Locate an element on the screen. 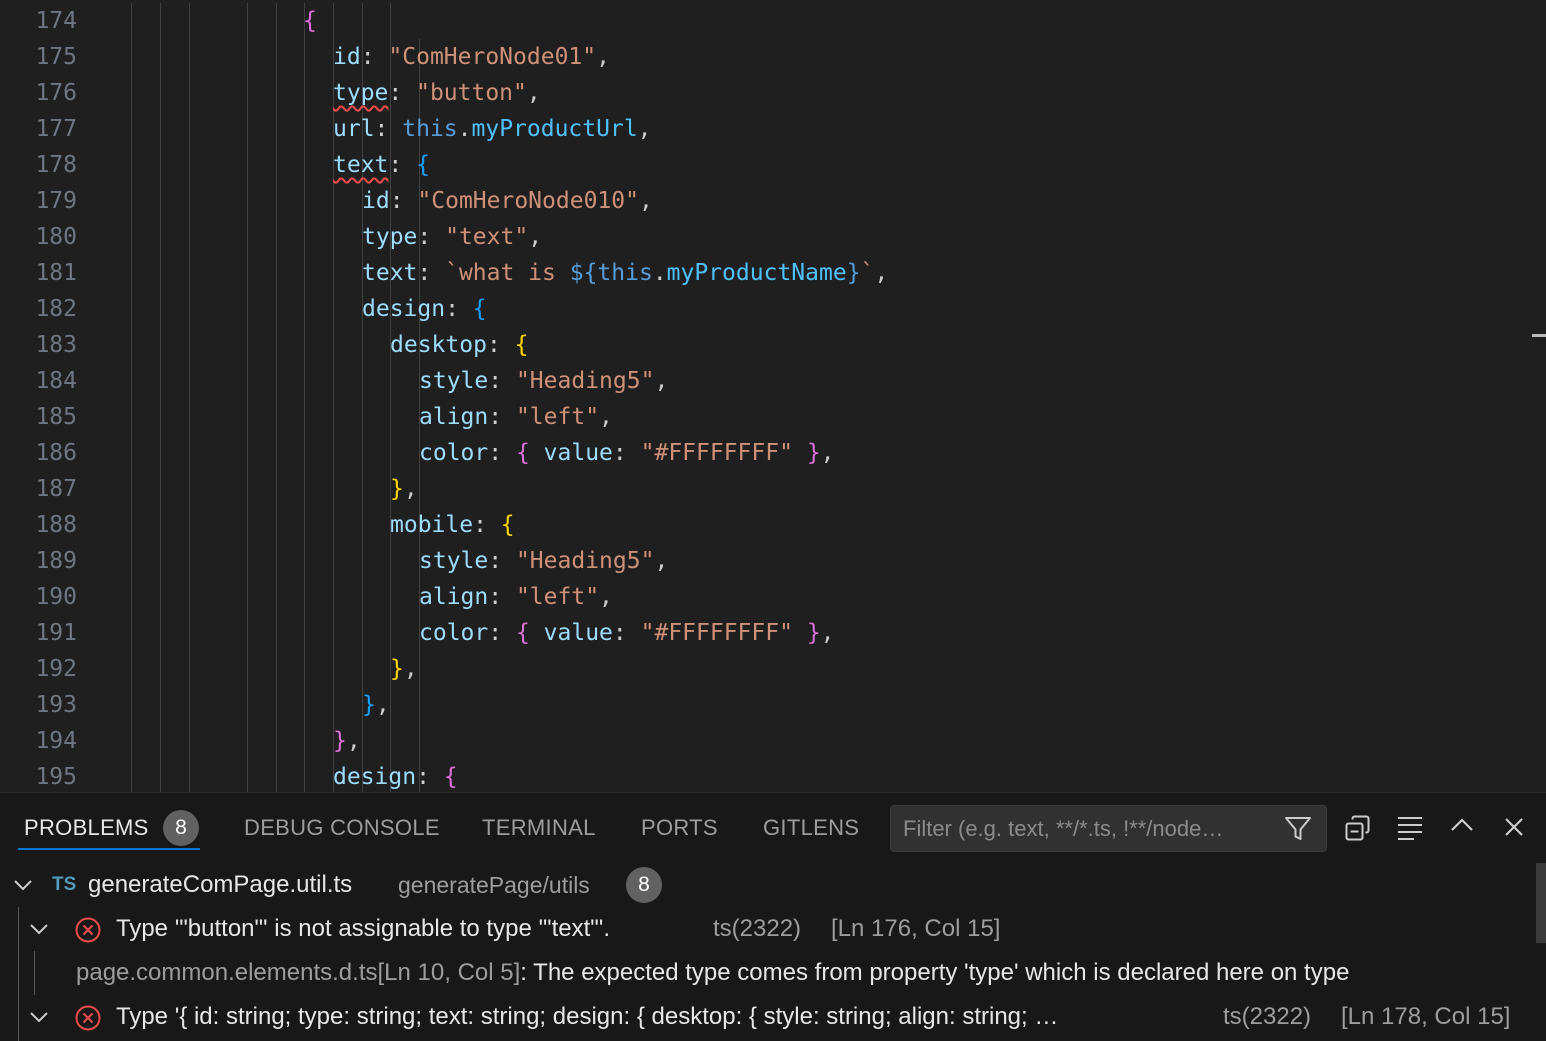 The image size is (1546, 1041). code-token: mobile is located at coordinates (432, 525).